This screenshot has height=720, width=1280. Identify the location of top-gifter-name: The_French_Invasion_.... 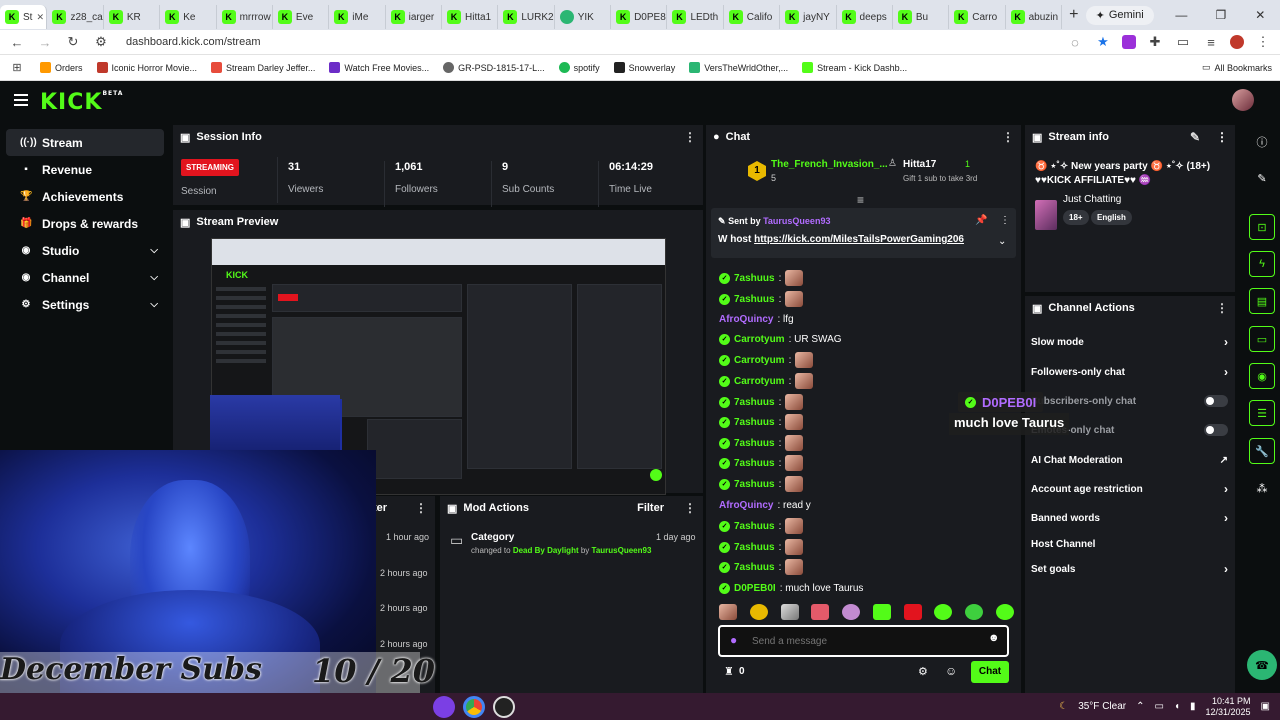
(829, 164).